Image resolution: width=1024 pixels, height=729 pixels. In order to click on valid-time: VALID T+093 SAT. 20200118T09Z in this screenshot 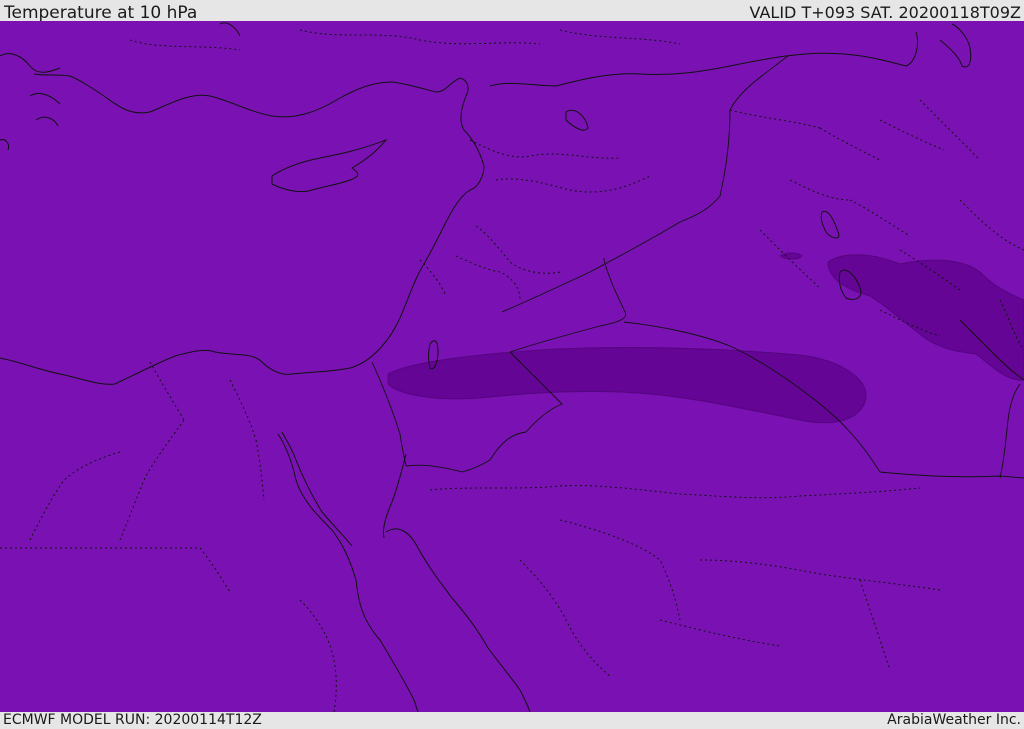, I will do `click(885, 12)`.